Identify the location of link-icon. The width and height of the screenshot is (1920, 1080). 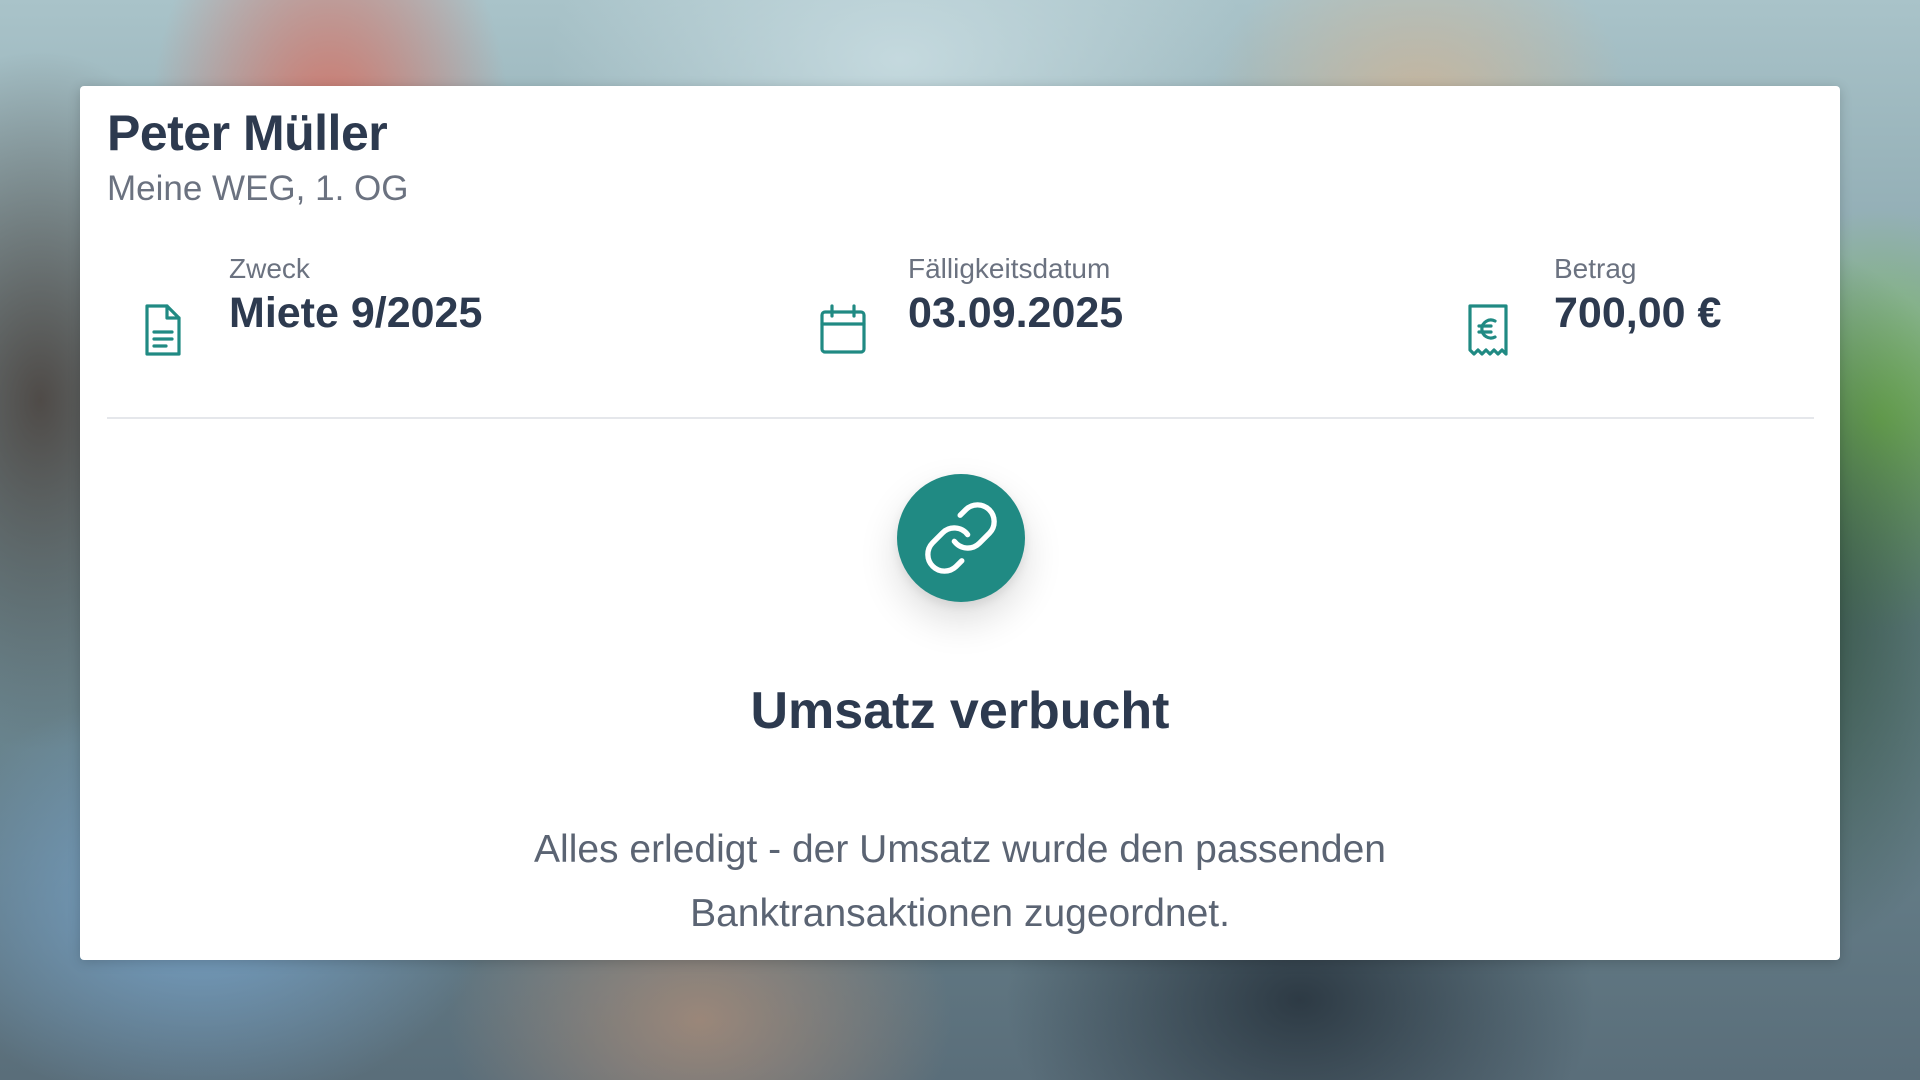
(961, 538).